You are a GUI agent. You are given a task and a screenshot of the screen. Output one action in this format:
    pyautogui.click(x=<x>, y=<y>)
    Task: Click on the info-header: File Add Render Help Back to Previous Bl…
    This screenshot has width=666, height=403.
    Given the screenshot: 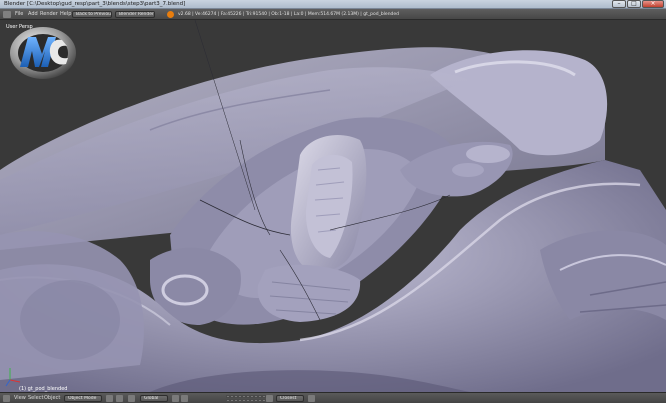 What is the action you would take?
    pyautogui.click(x=333, y=14)
    